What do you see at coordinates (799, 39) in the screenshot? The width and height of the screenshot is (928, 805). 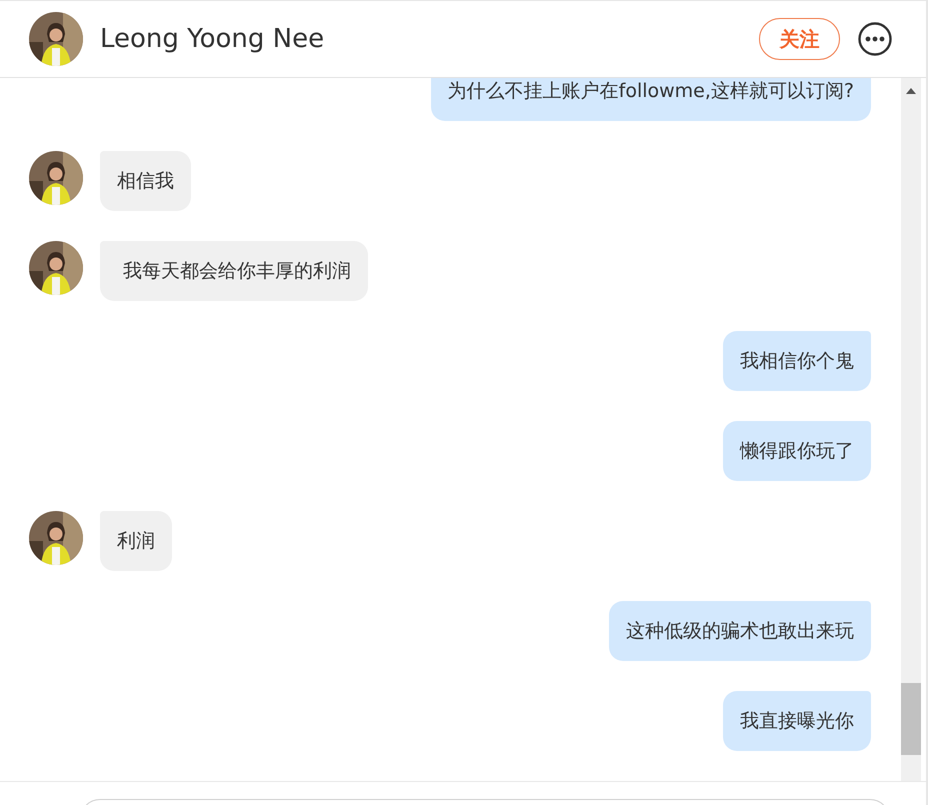 I see `follow-button: 关注` at bounding box center [799, 39].